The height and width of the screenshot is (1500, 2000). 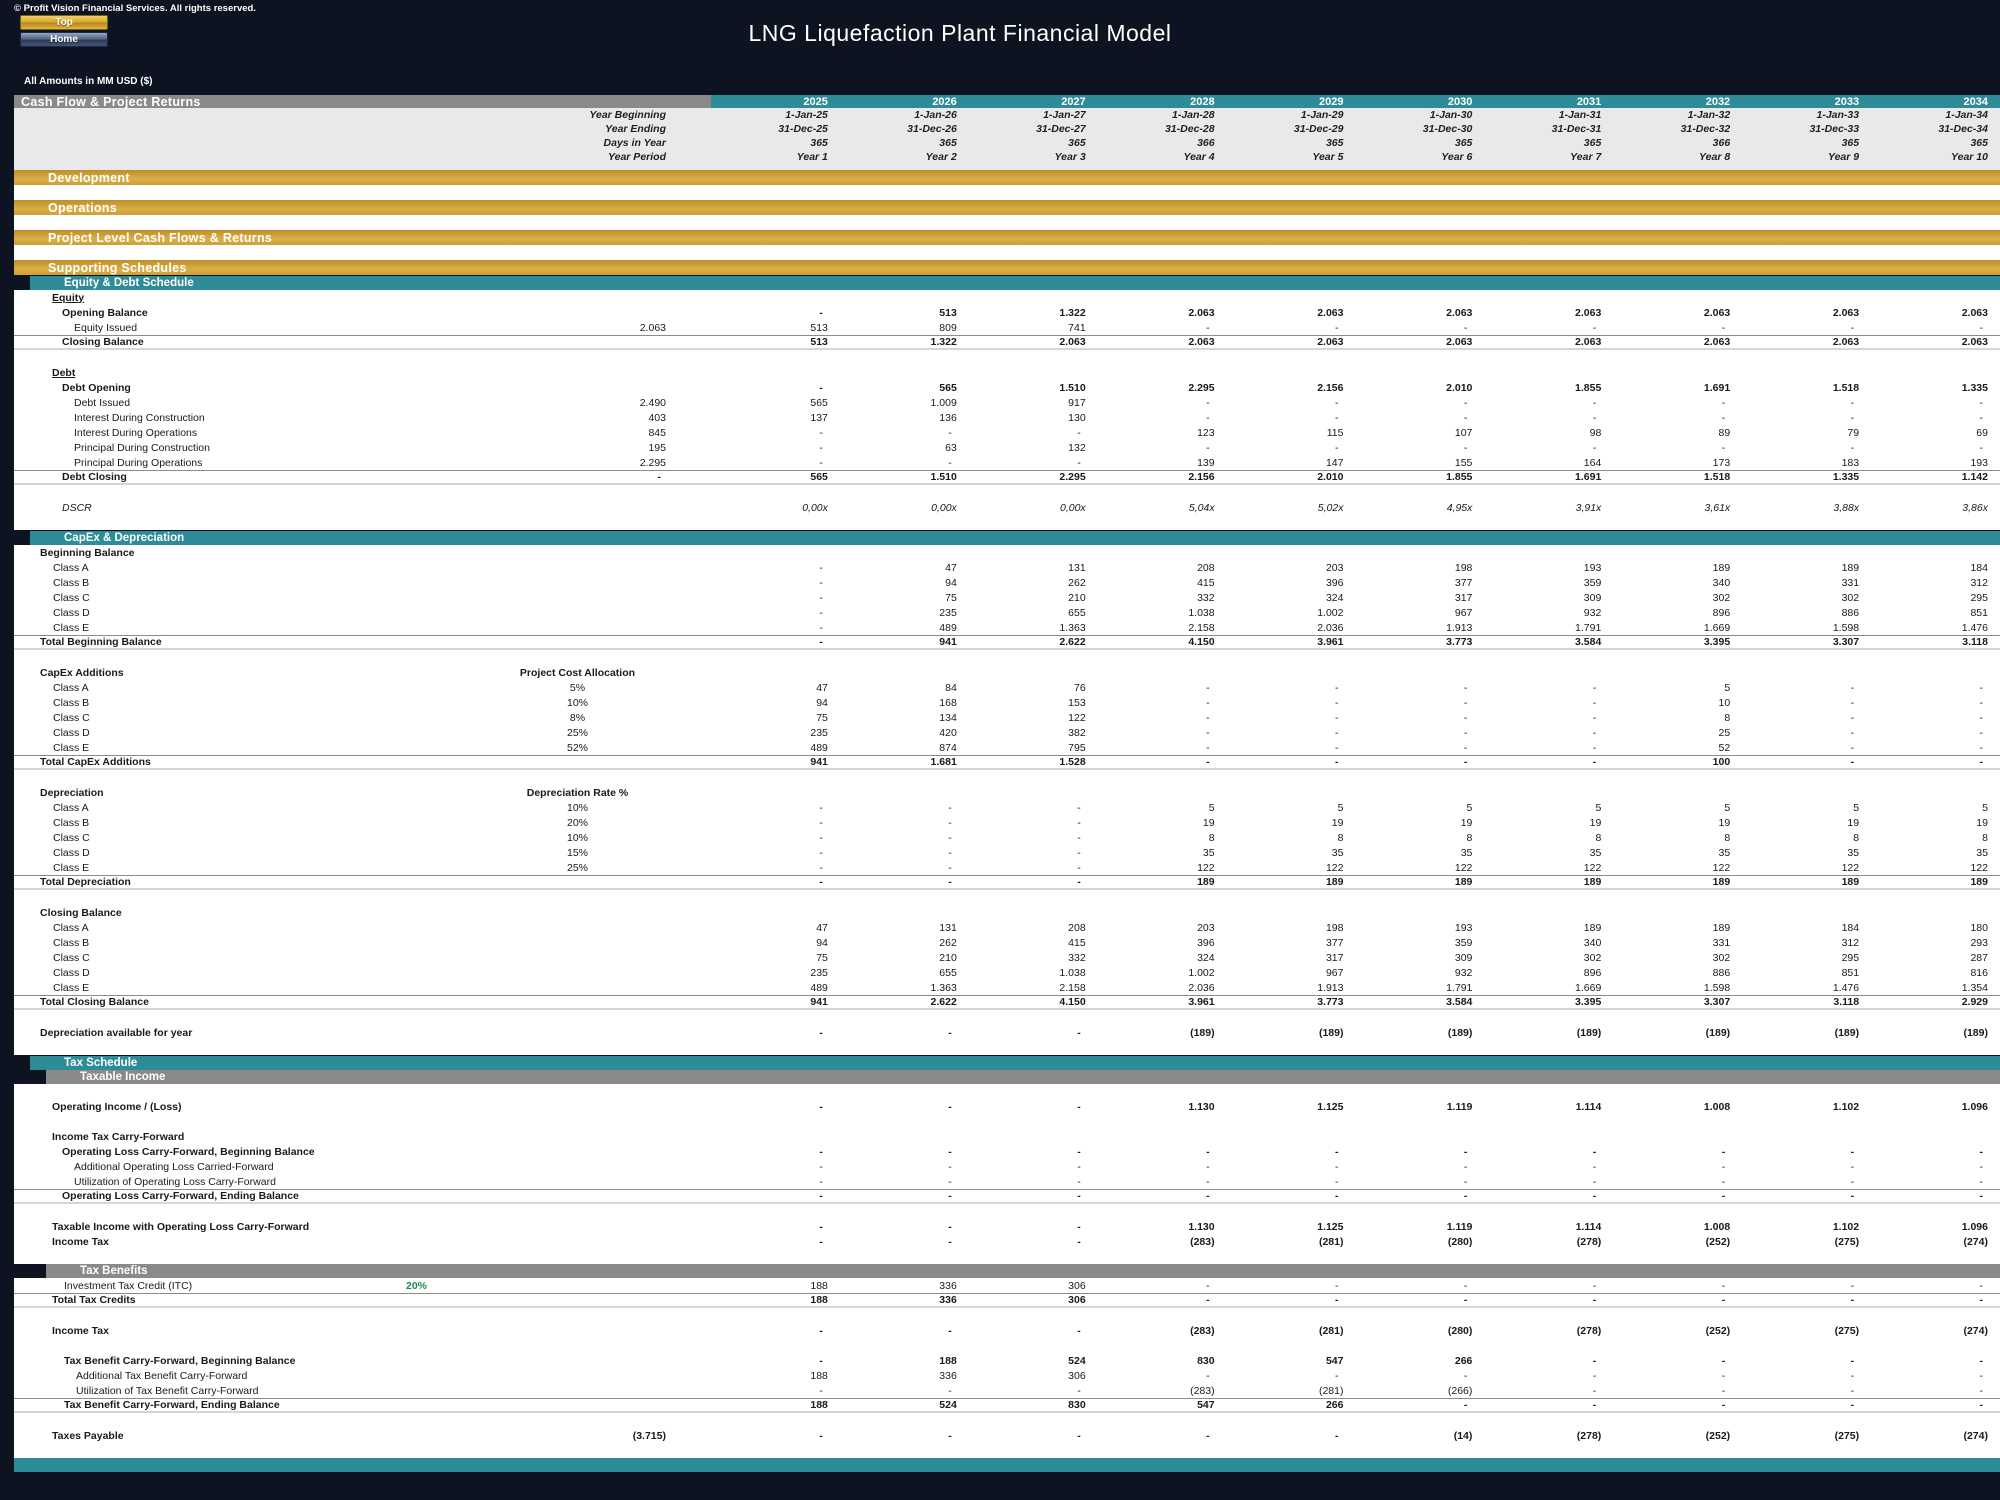 I want to click on value-cell: 1.669, so click(x=1548, y=988).